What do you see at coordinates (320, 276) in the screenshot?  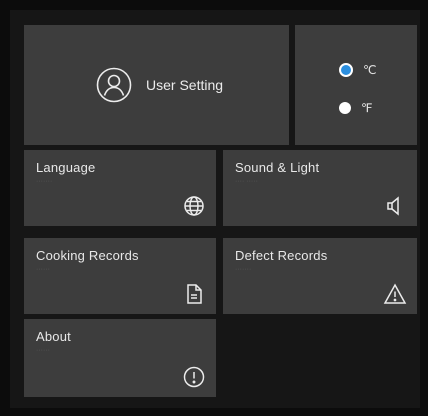 I see `defect-records-tile: Defect Records ·······` at bounding box center [320, 276].